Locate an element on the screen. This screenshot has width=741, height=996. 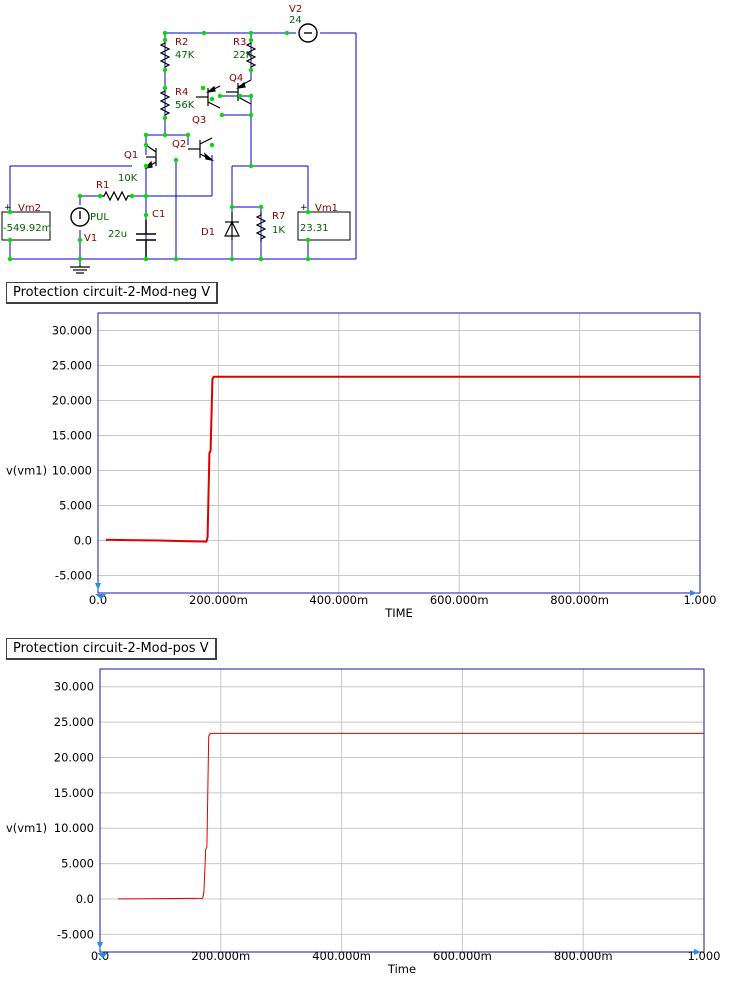
v1-value: PUL is located at coordinates (99, 217).